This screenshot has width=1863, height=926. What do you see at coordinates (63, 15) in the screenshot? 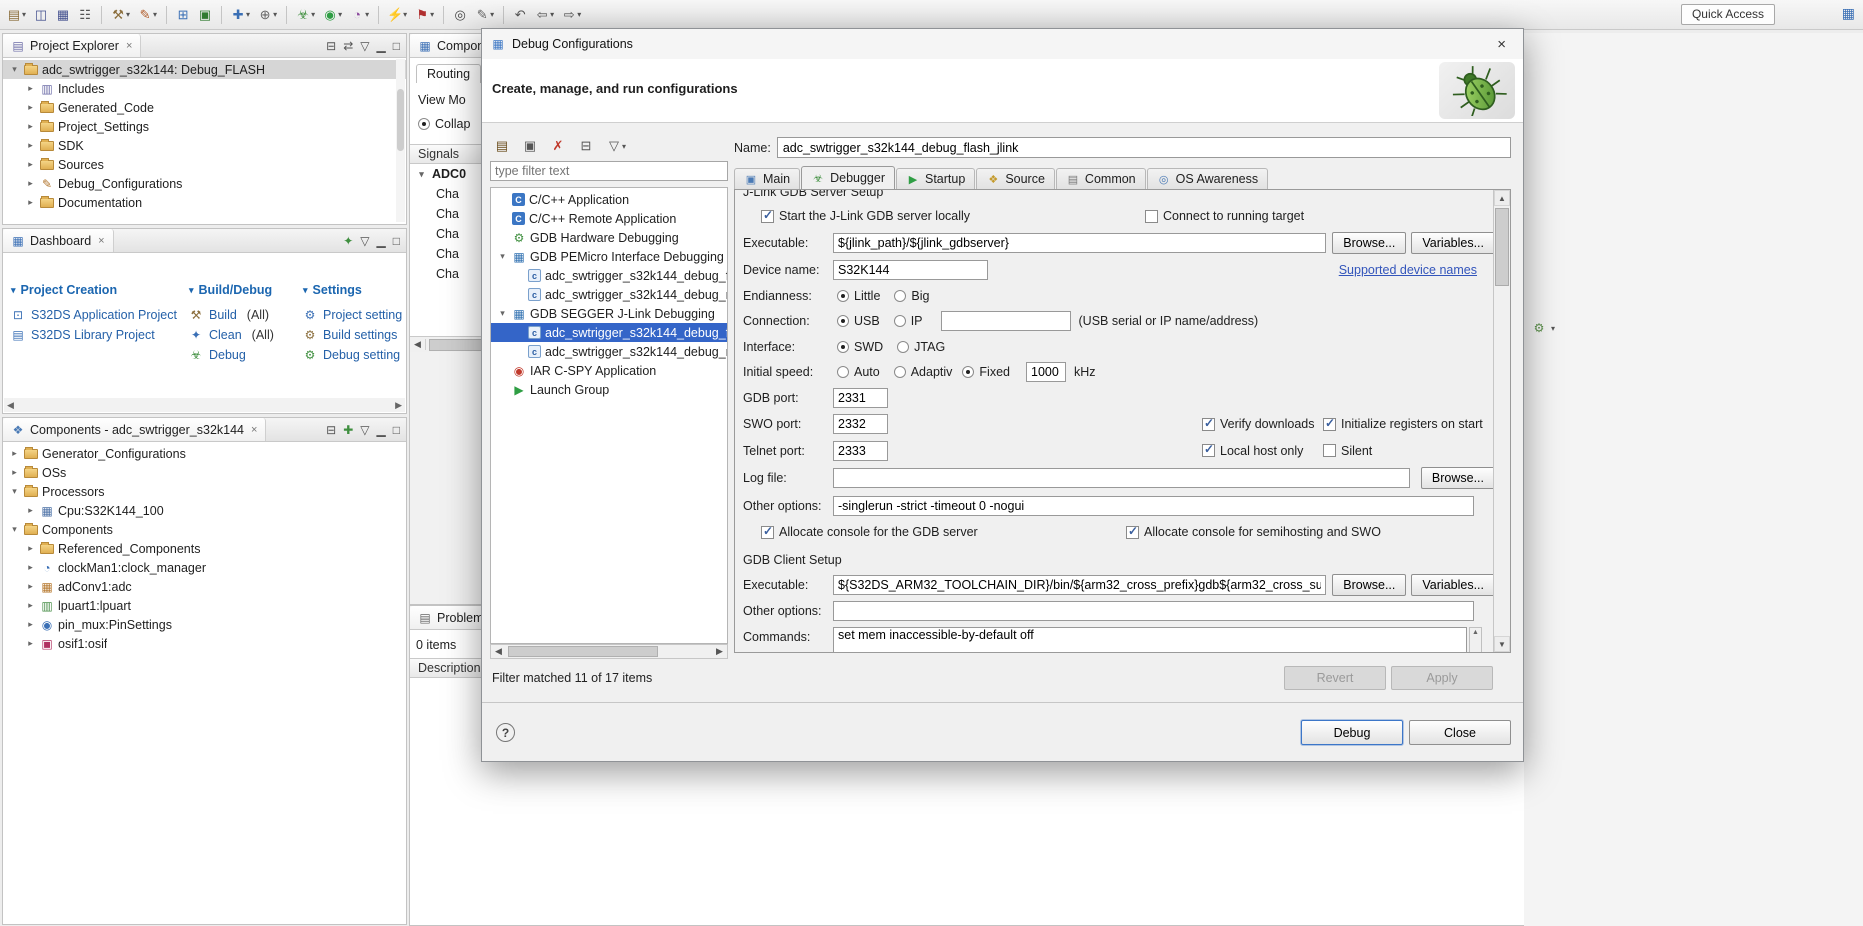
I see `save-all-icon: ▦` at bounding box center [63, 15].